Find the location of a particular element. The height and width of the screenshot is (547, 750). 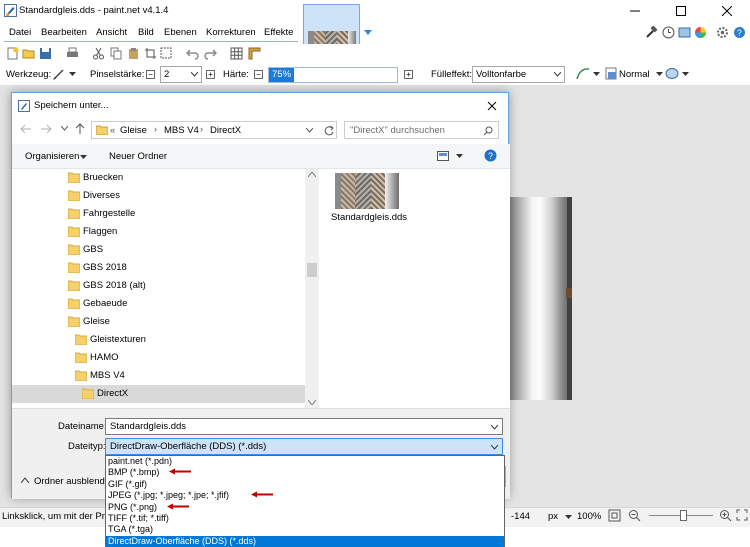

view-options-icon is located at coordinates (443, 156).